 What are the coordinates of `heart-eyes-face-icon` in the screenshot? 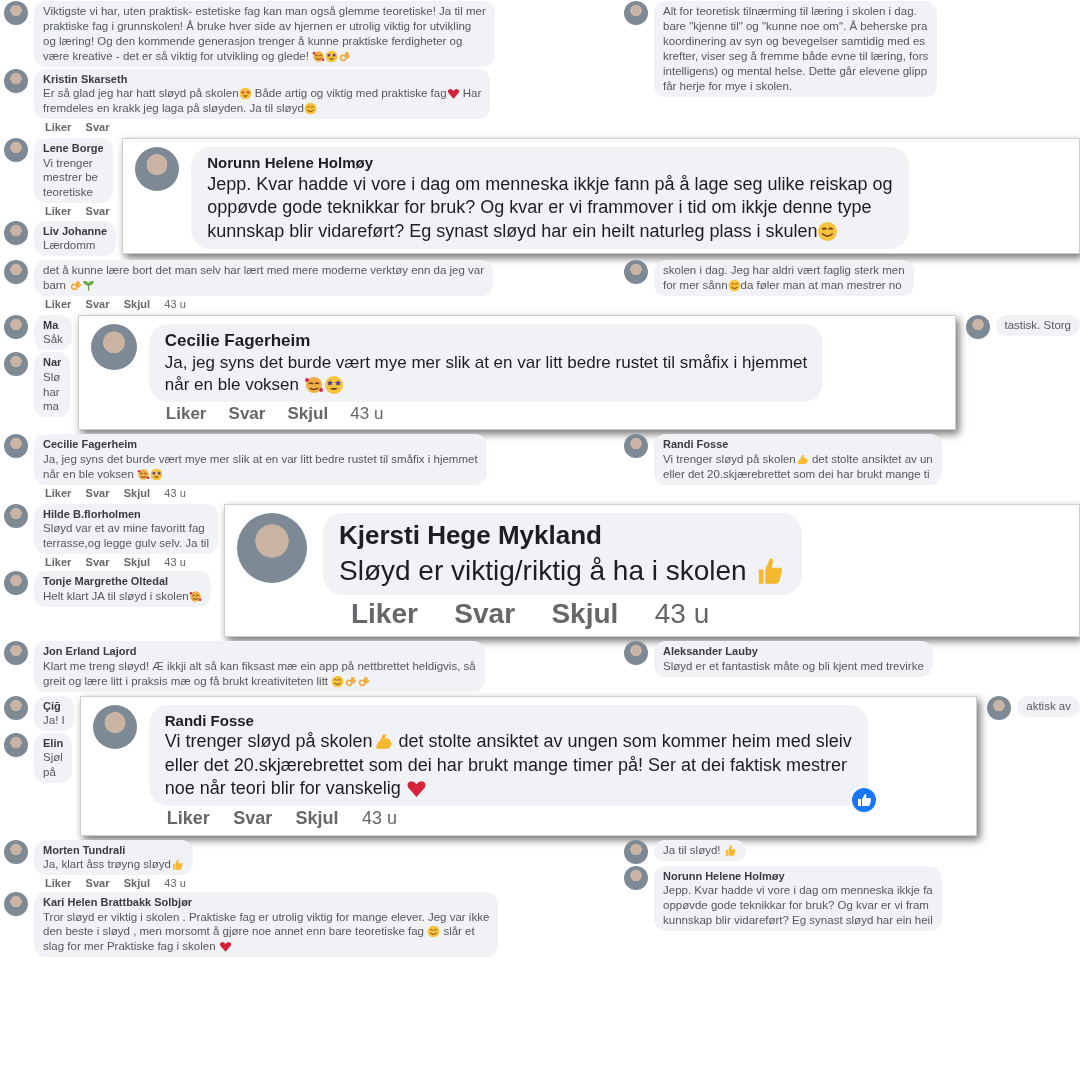 It's located at (245, 93).